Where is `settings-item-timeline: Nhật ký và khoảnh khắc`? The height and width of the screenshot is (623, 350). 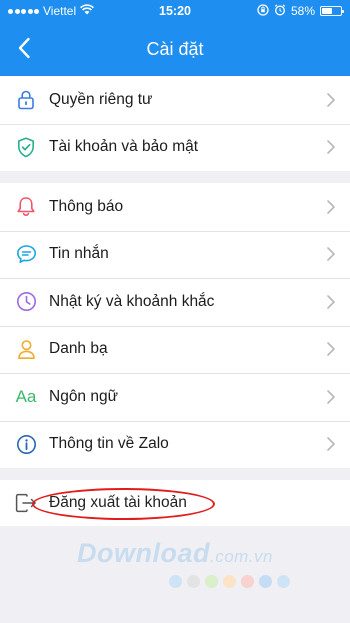
settings-item-timeline: Nhật ký và khoảnh khắc is located at coordinates (175, 302).